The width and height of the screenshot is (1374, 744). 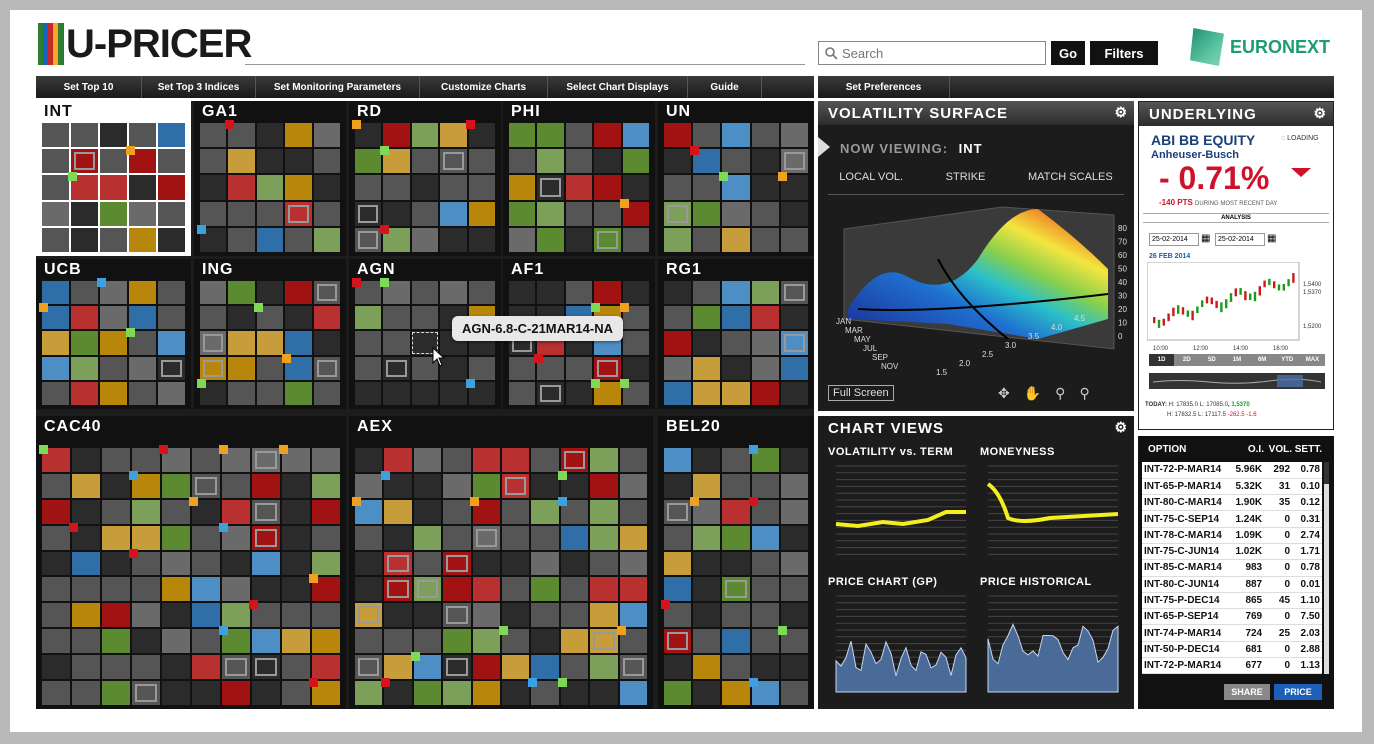 I want to click on analysis-tab: ANALYSIS, so click(x=1236, y=218).